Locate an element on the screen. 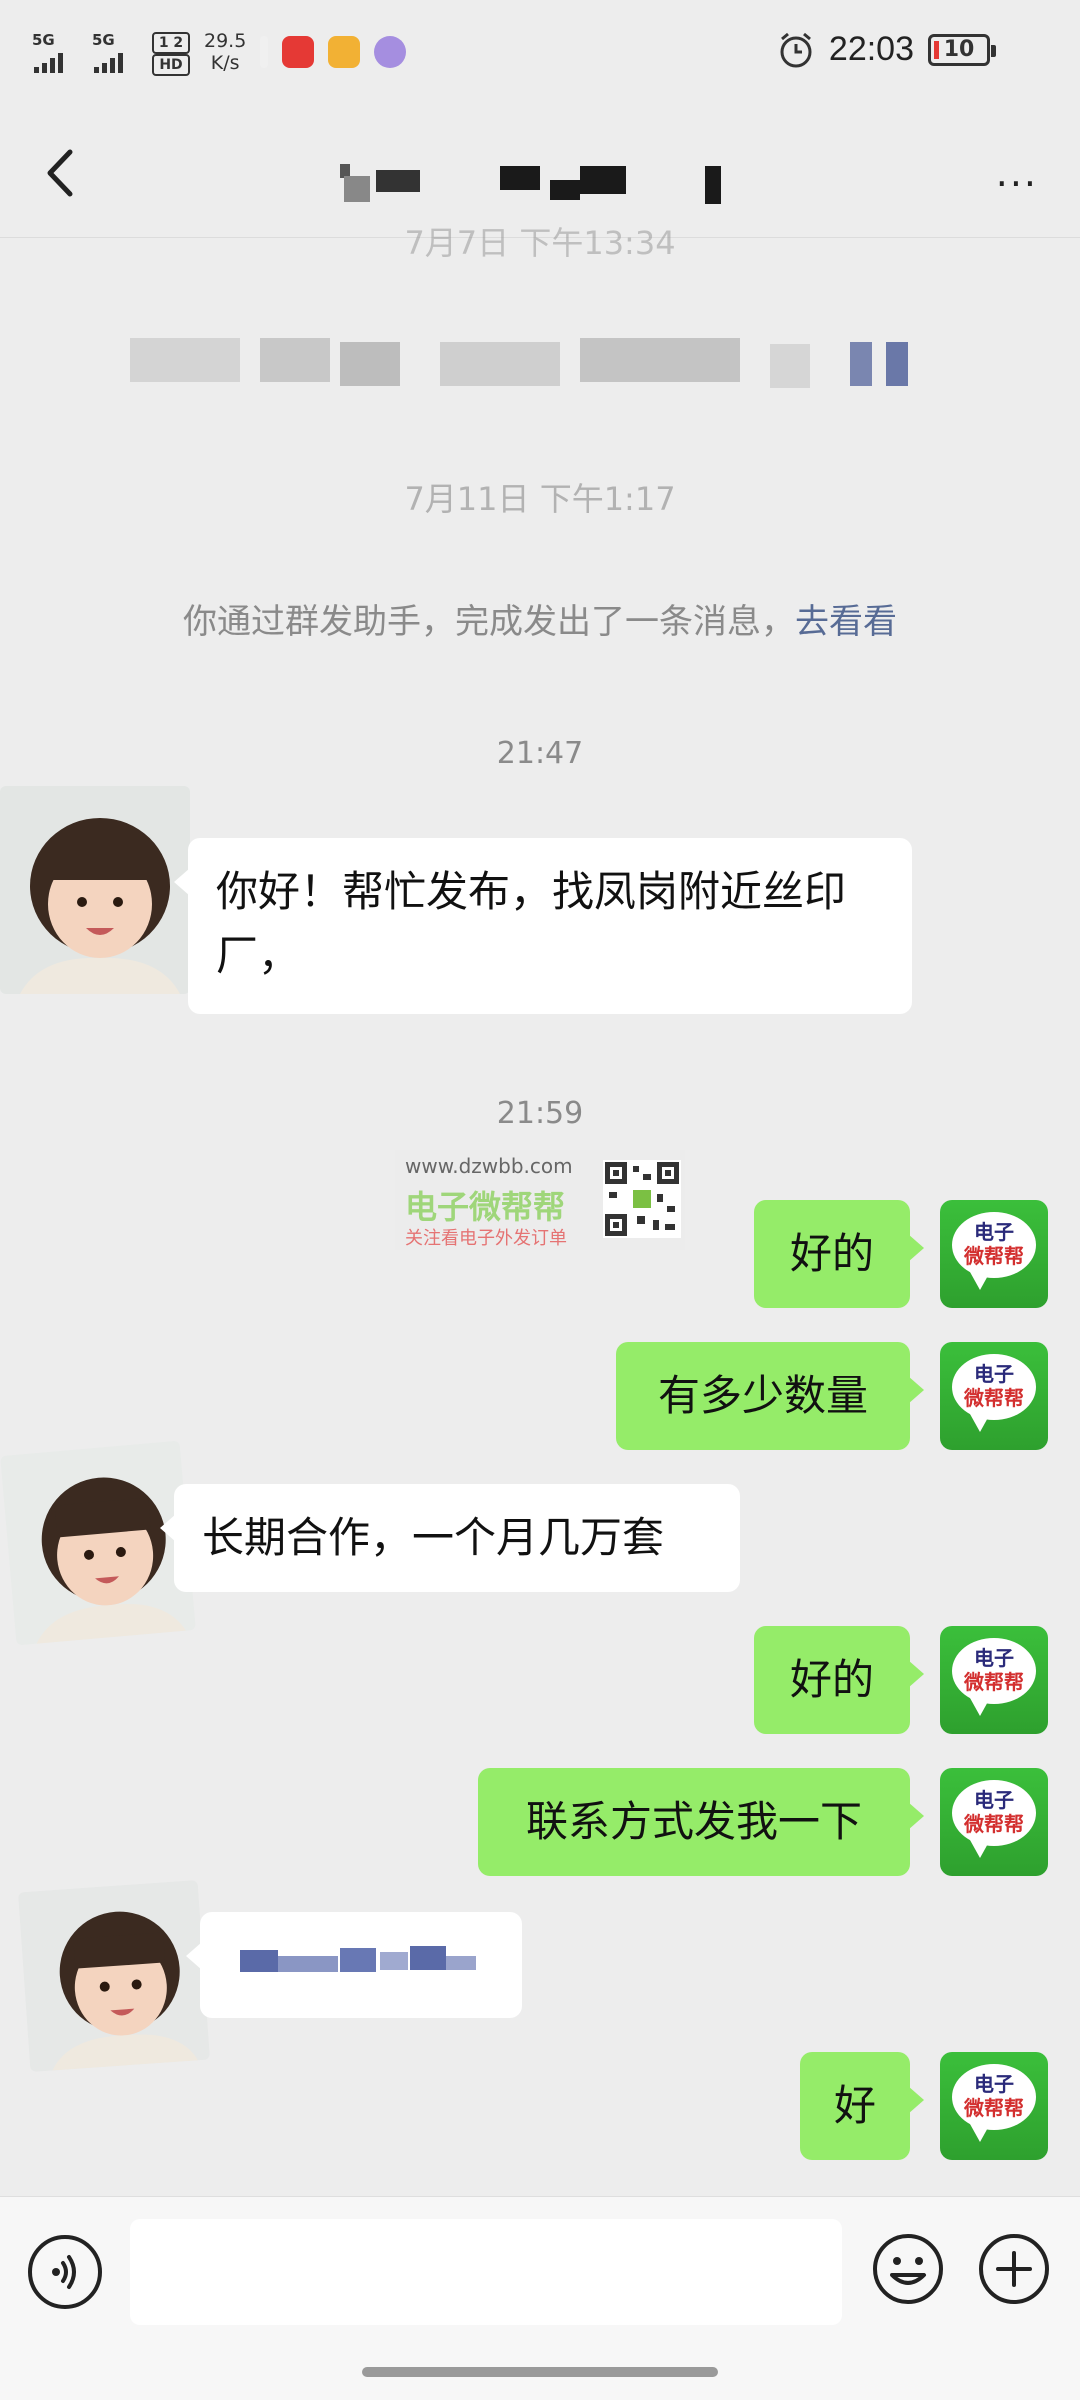 This screenshot has height=2400, width=1080. message-bubble-incoming-redacted is located at coordinates (354, 1965).